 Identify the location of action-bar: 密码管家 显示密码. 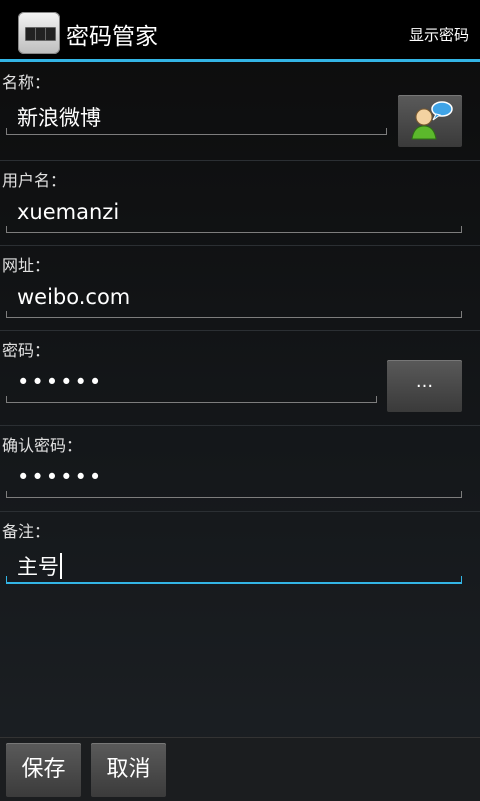
(240, 31).